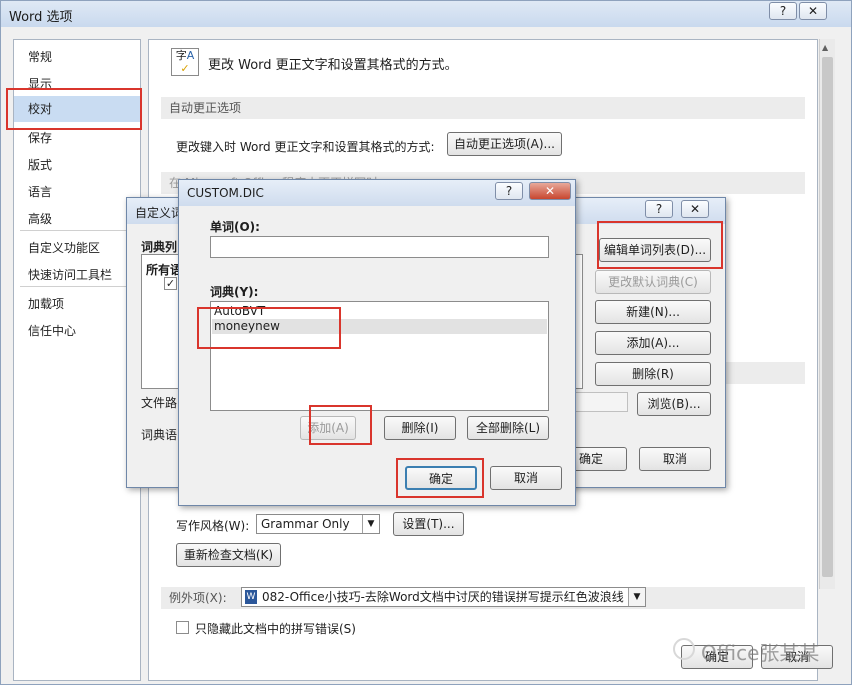 This screenshot has height=685, width=852. Describe the element at coordinates (46, 303) in the screenshot. I see `sidebar-item-addins: 加载项` at that location.